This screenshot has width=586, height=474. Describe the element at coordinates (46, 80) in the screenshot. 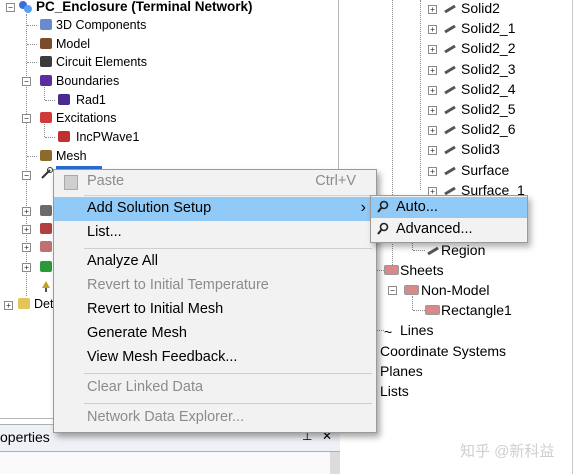

I see `boundaries-icon` at that location.